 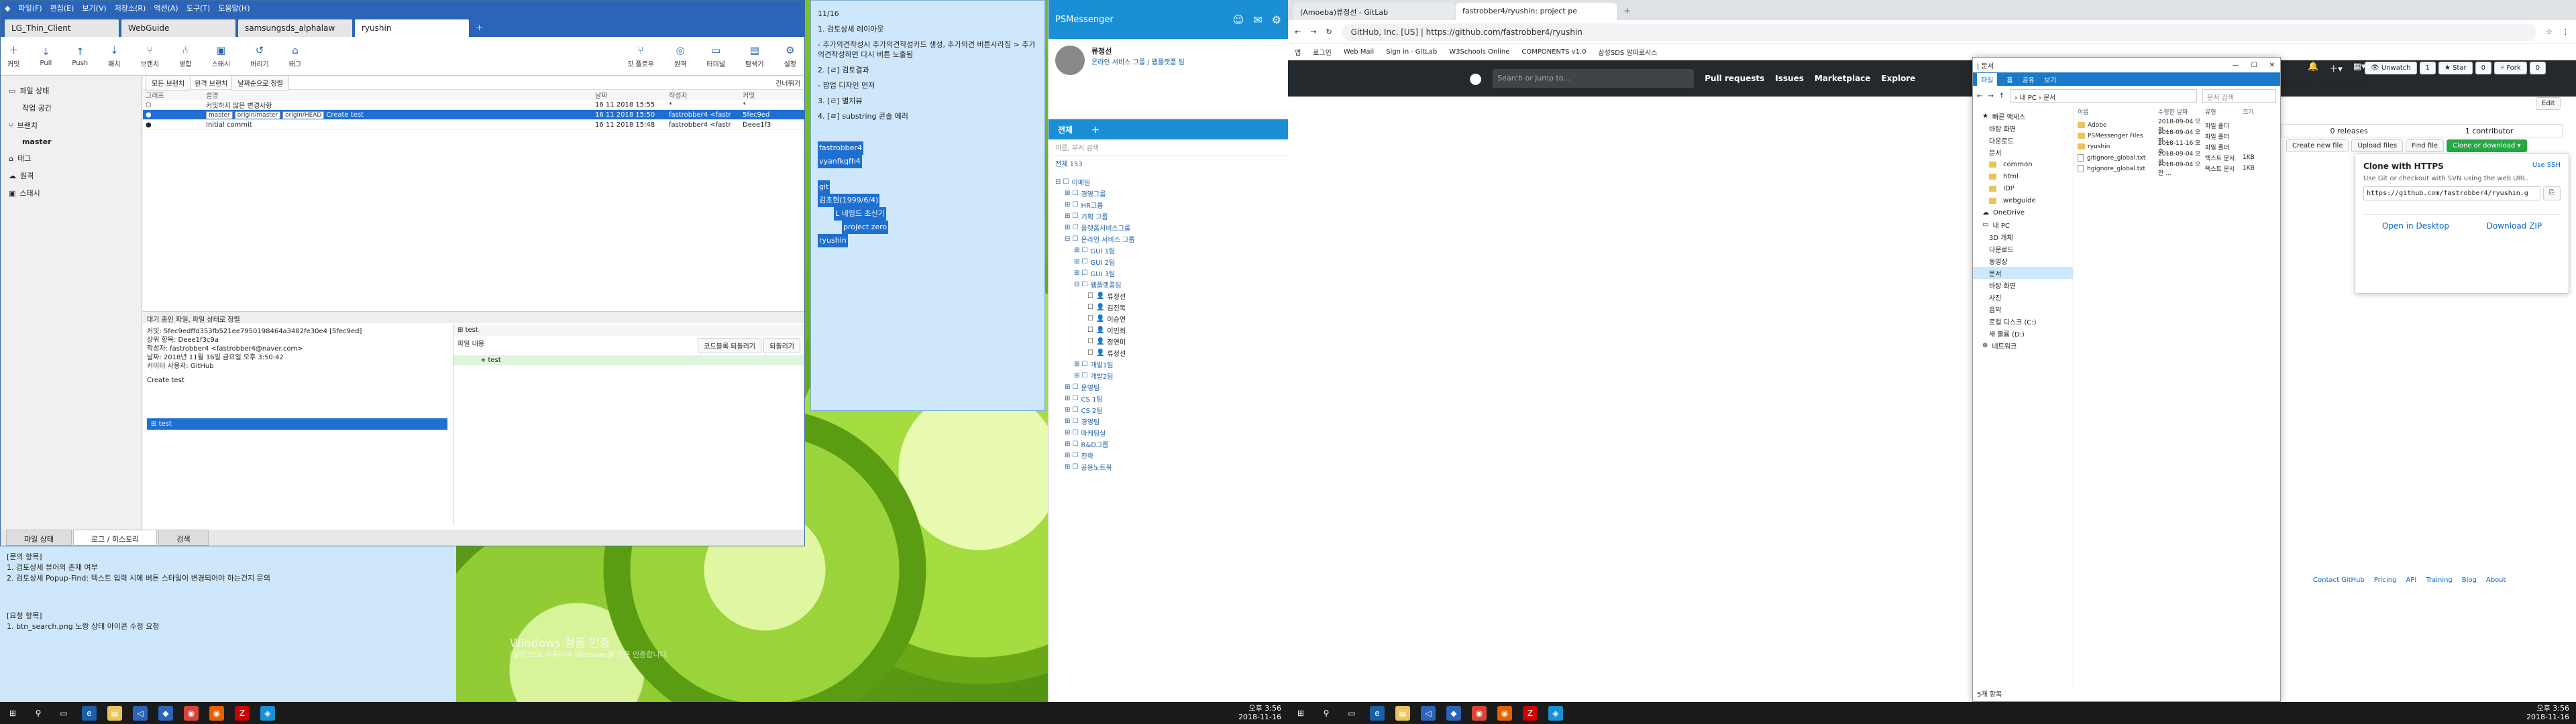 I want to click on sidebar-item-remotes: ☁ 원격, so click(x=71, y=175).